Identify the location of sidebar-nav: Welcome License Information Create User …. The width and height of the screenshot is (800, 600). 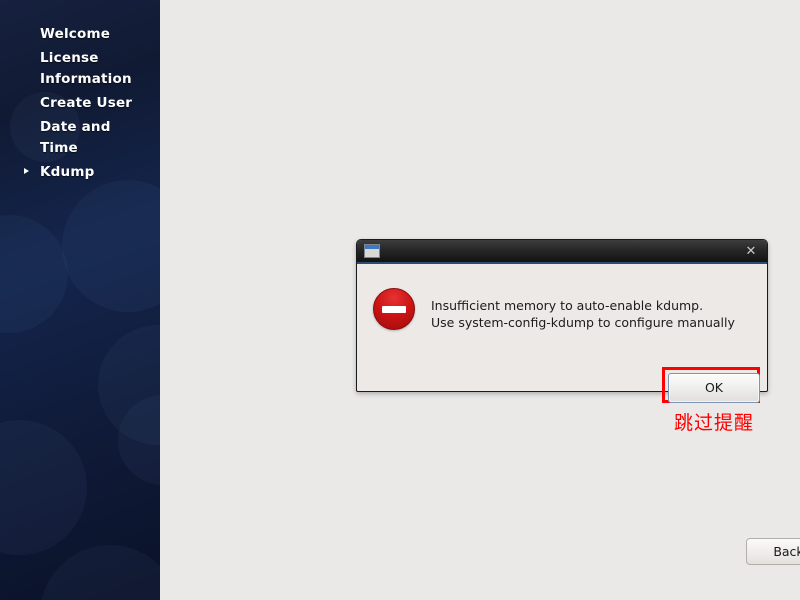
(80, 105).